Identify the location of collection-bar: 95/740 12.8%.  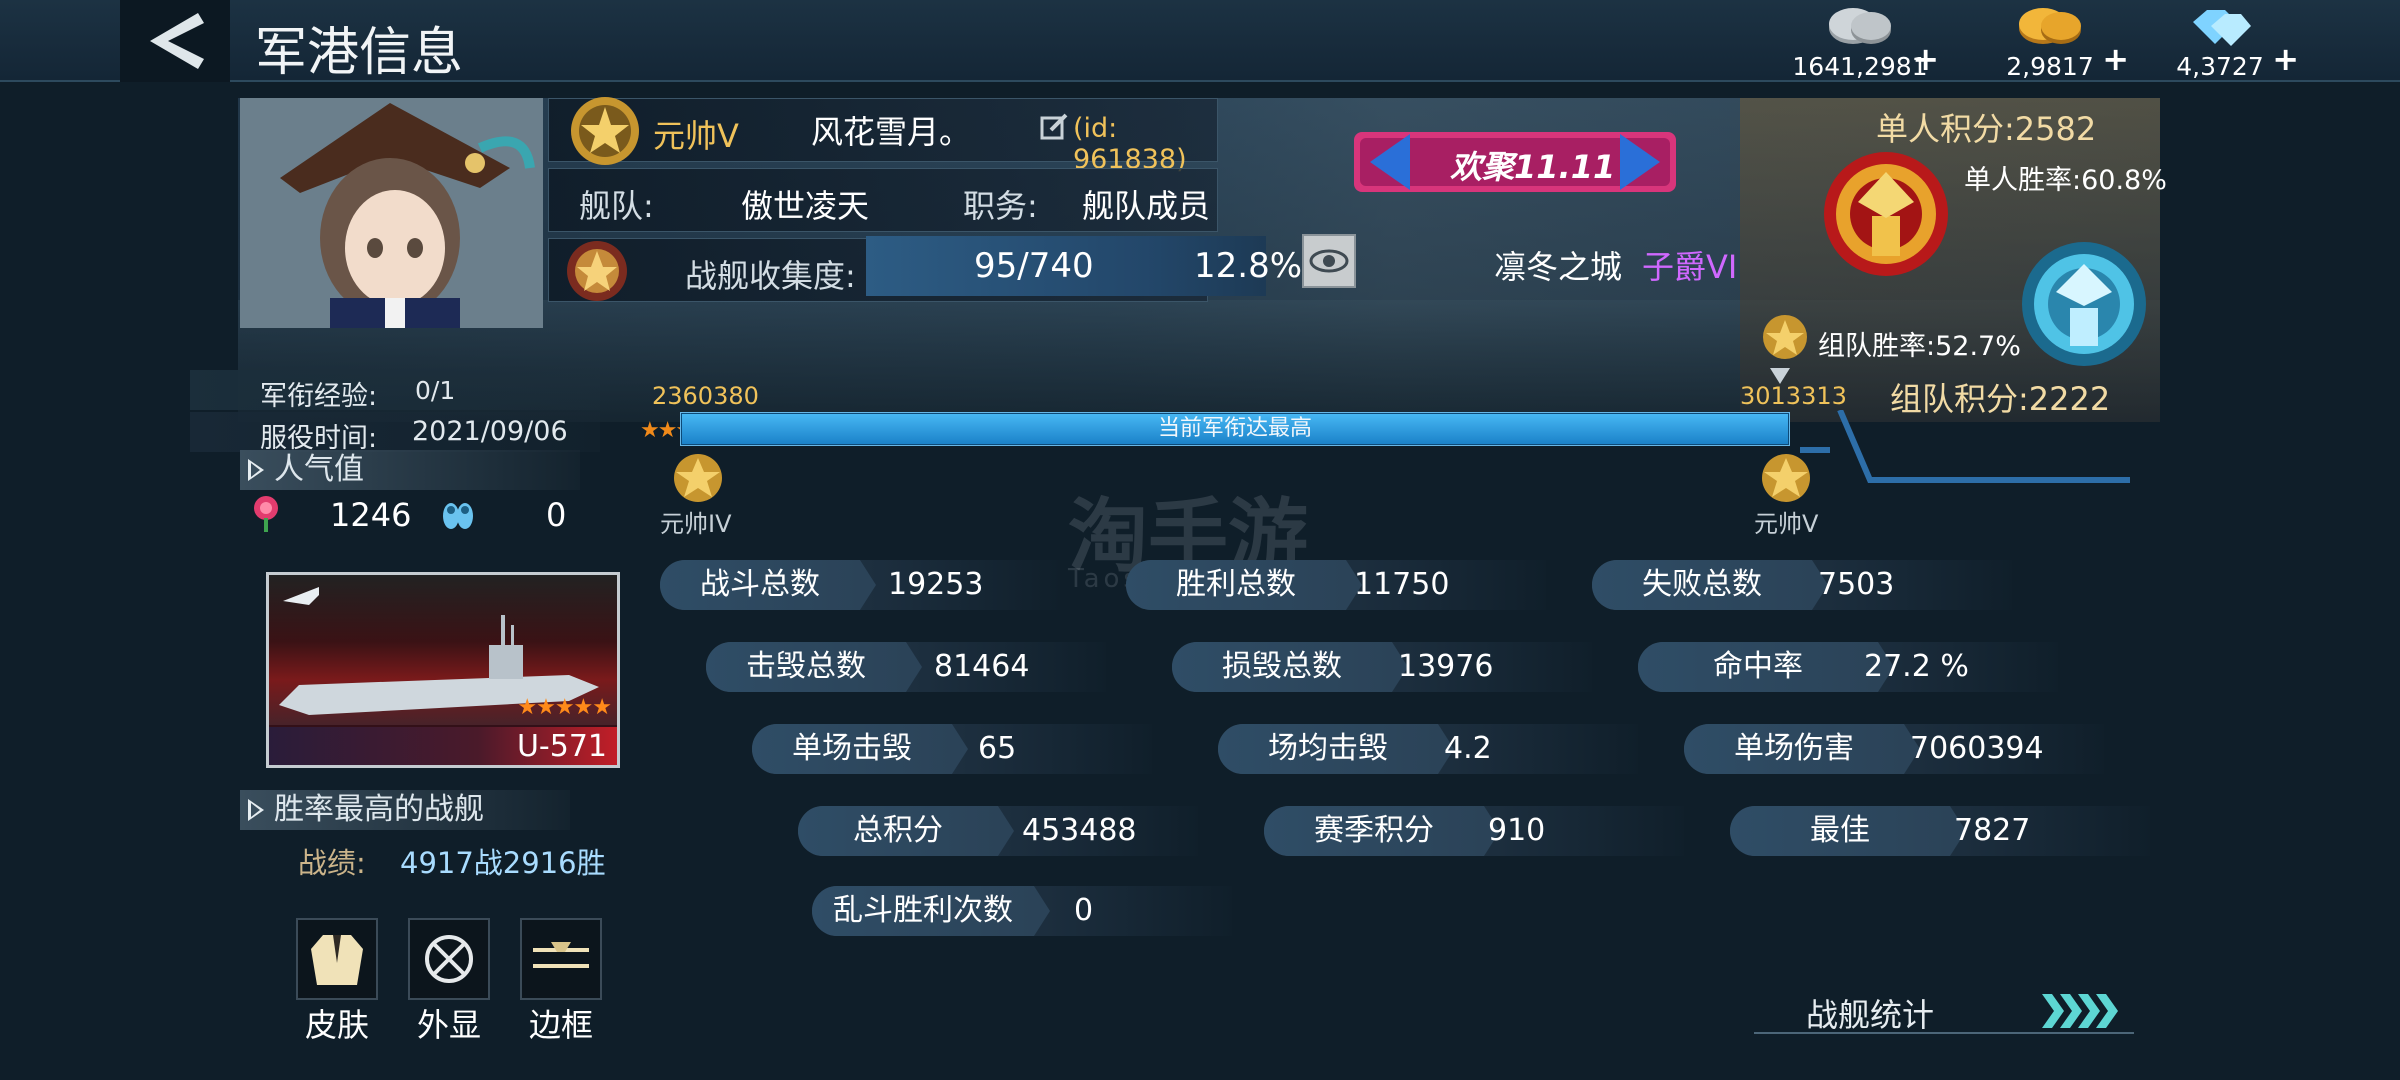
(1084, 266).